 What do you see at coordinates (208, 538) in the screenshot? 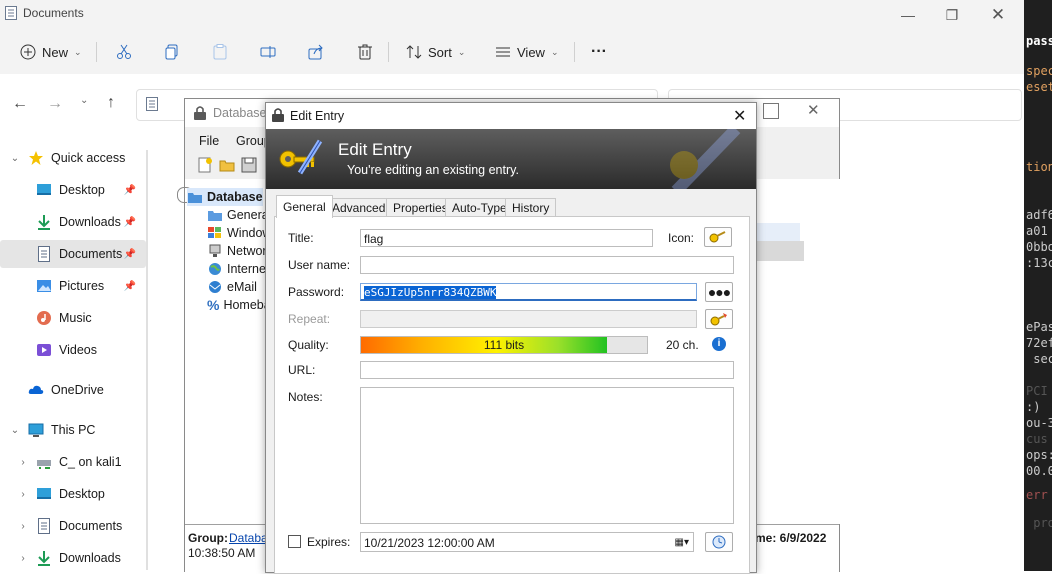
I see `status-group-label: Group:` at bounding box center [208, 538].